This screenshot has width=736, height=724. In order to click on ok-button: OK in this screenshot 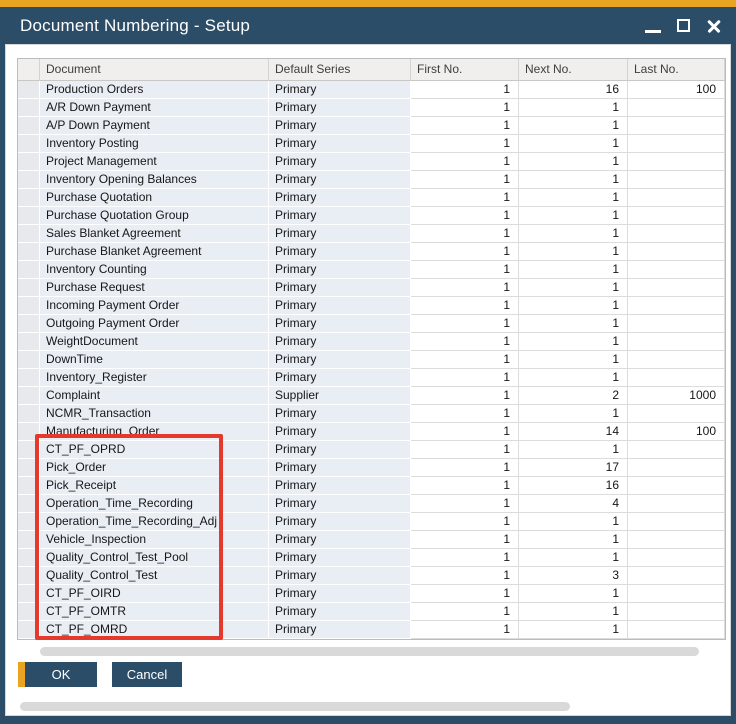, I will do `click(57, 674)`.